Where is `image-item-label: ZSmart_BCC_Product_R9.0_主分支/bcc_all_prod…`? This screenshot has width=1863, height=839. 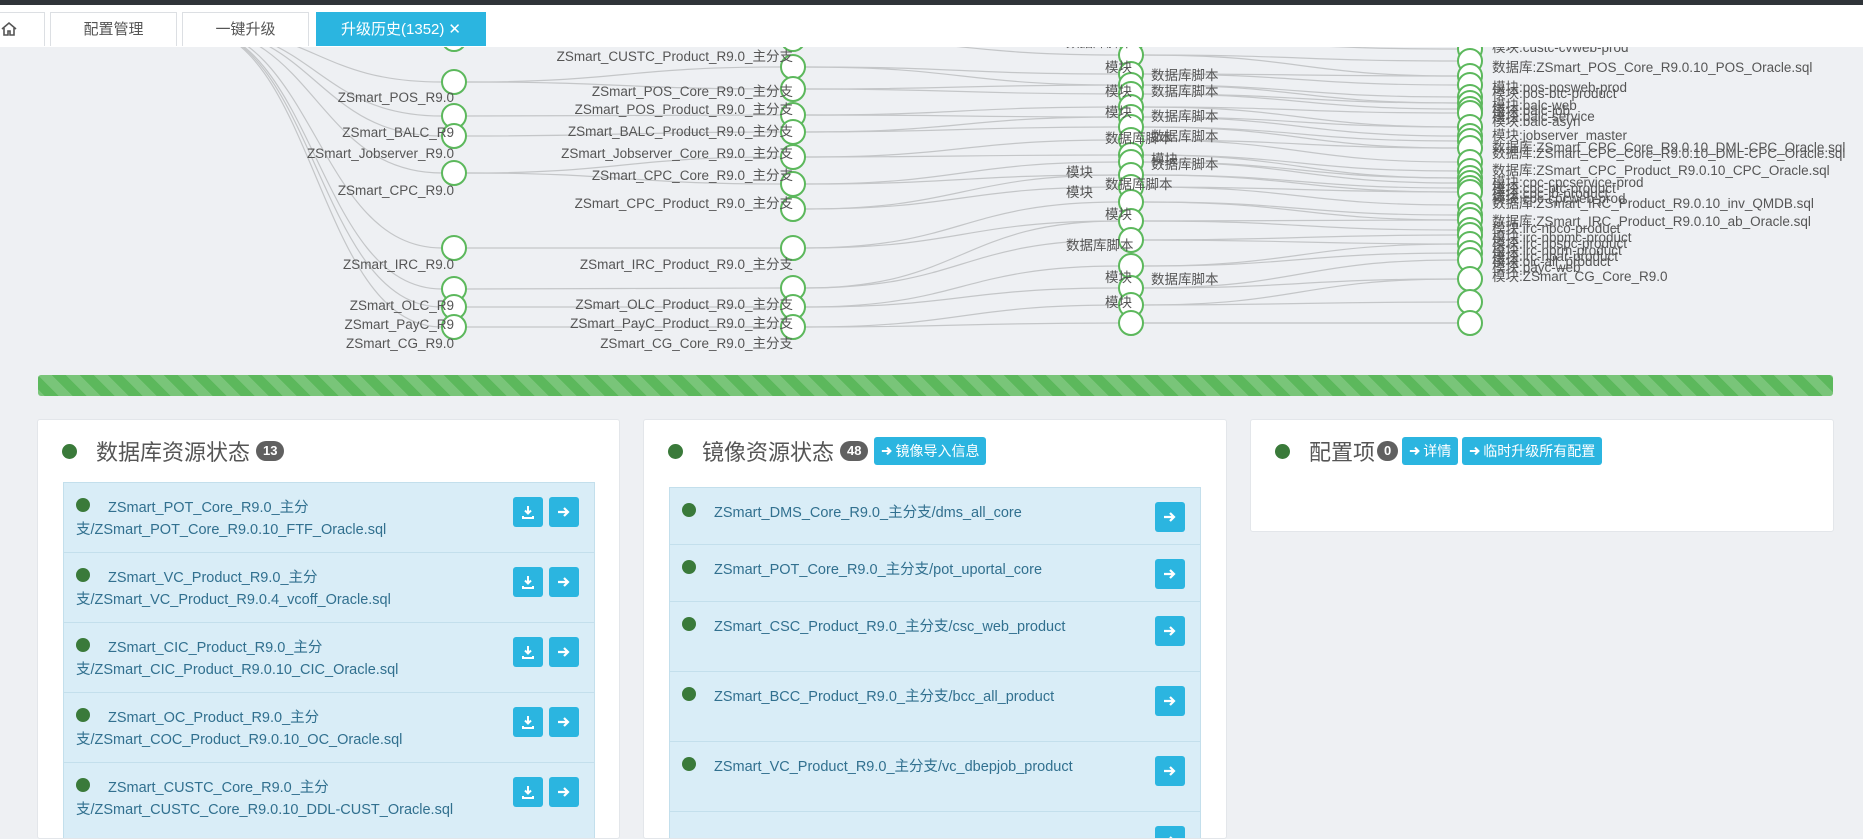 image-item-label: ZSmart_BCC_Product_R9.0_主分支/bcc_all_prod… is located at coordinates (884, 697).